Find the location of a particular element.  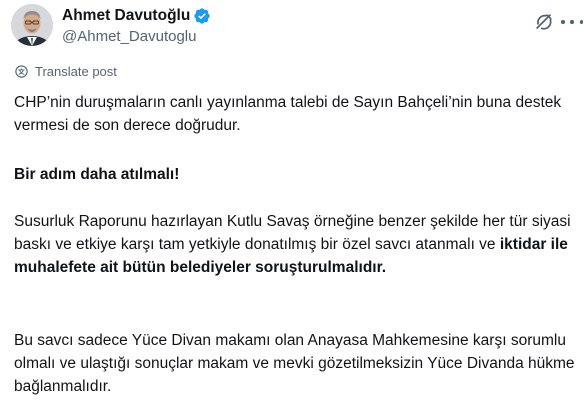

author-display-name: Ahmet Davutoğlu is located at coordinates (126, 16).